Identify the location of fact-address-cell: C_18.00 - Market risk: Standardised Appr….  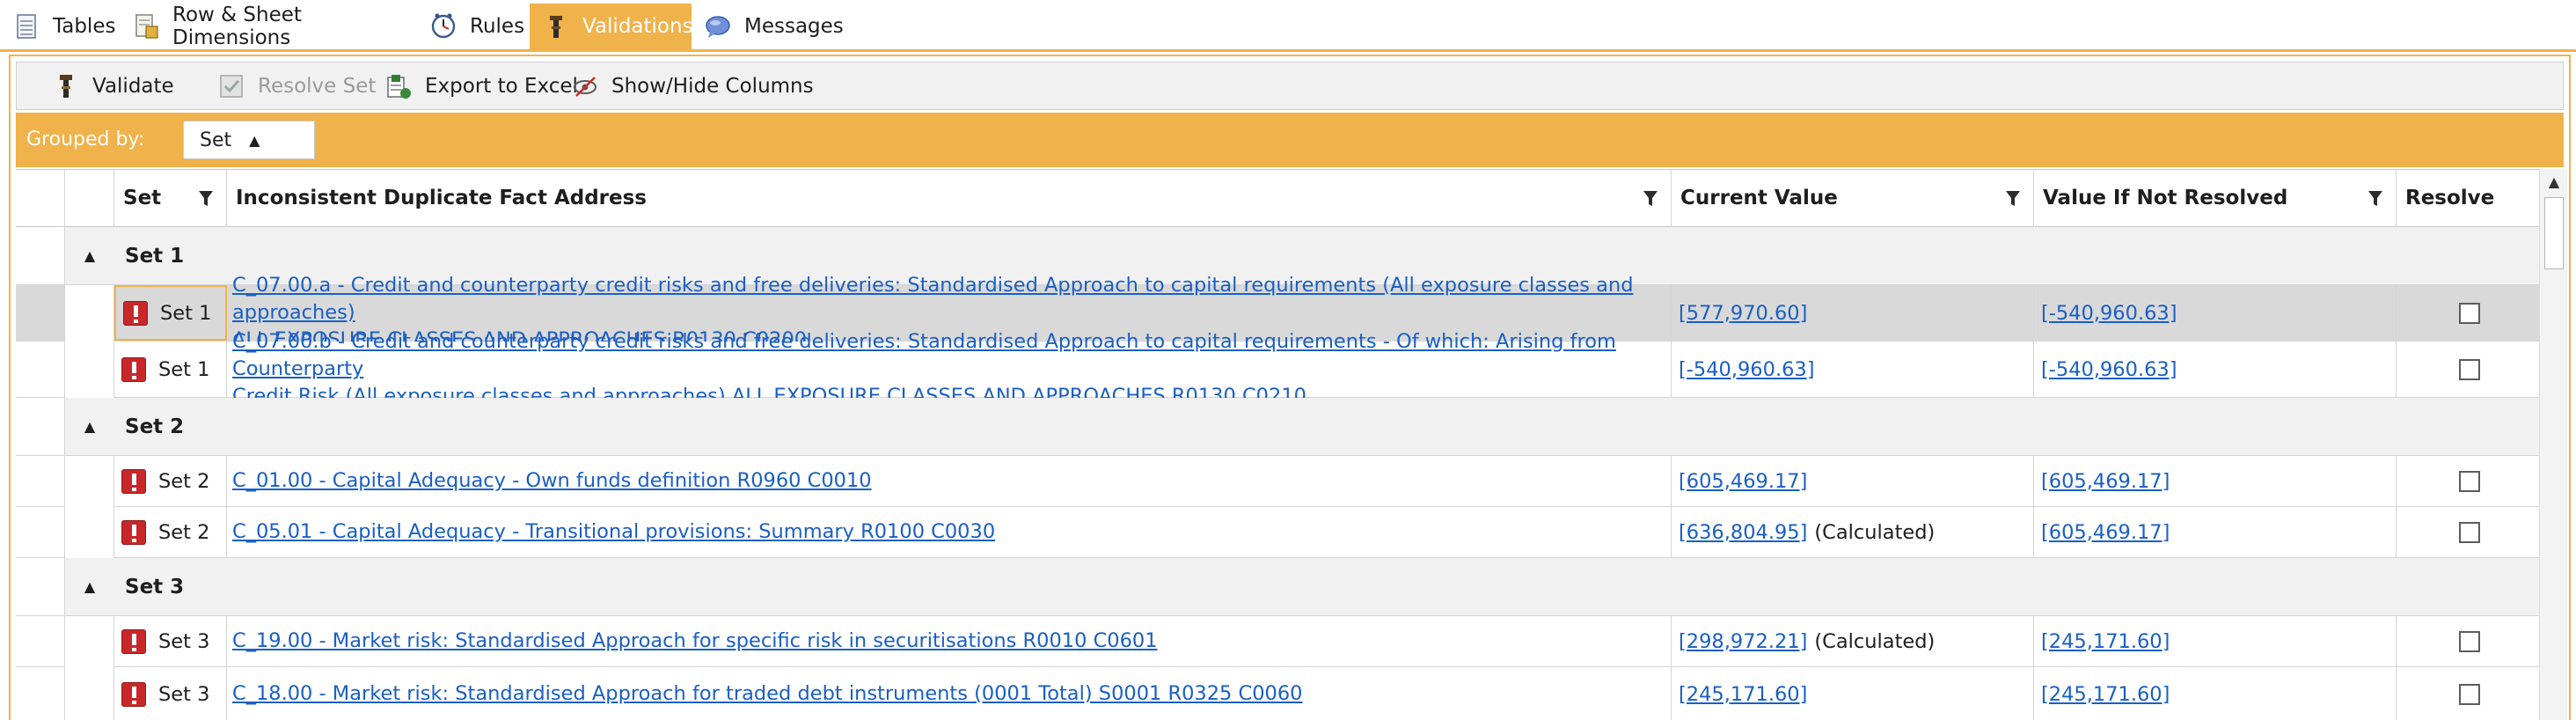
(949, 693).